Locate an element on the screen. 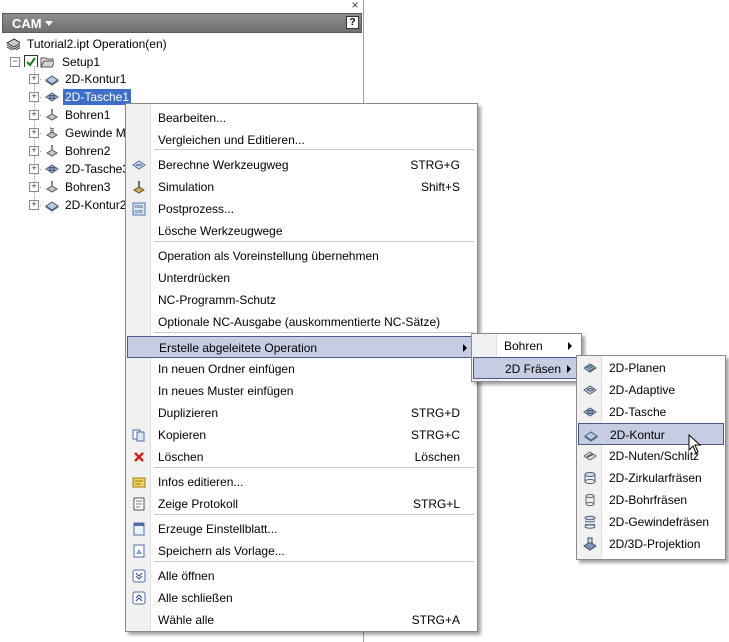 The width and height of the screenshot is (729, 642). menu-item-label: Simulation is located at coordinates (186, 187).